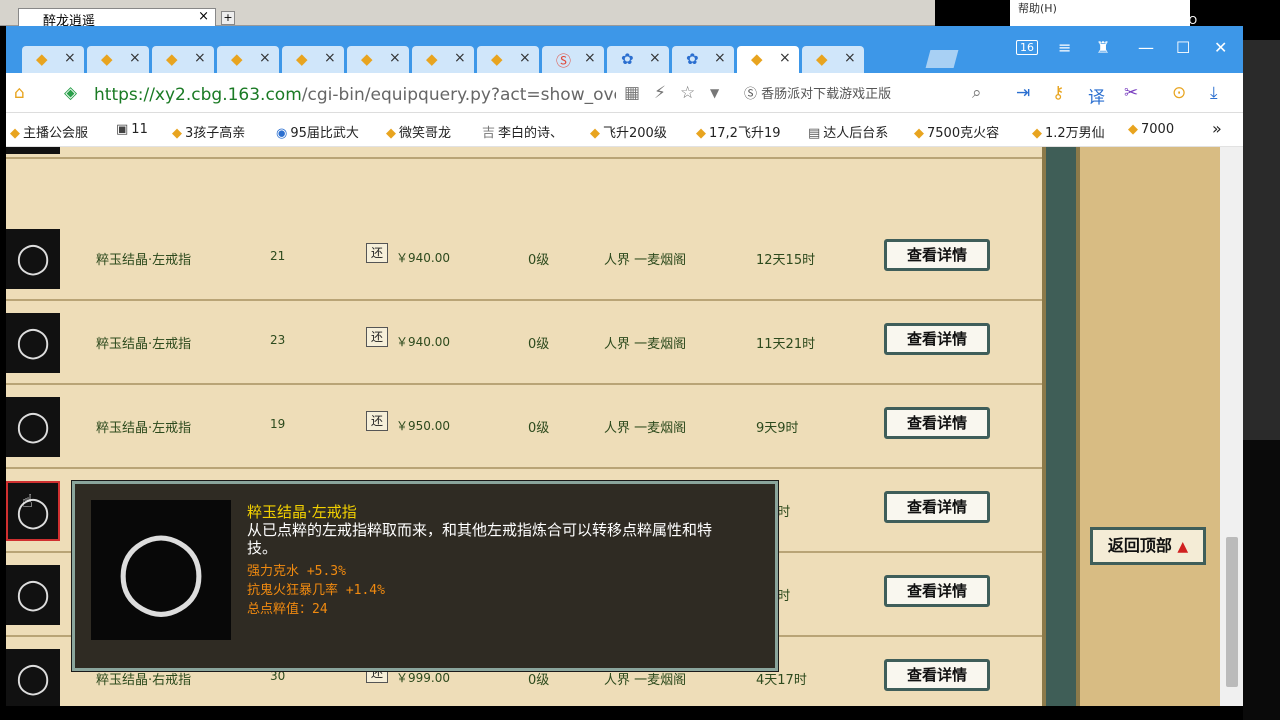 This screenshot has width=1280, height=720. Describe the element at coordinates (692, 59) in the screenshot. I see `butterfly-icon: ✿` at that location.